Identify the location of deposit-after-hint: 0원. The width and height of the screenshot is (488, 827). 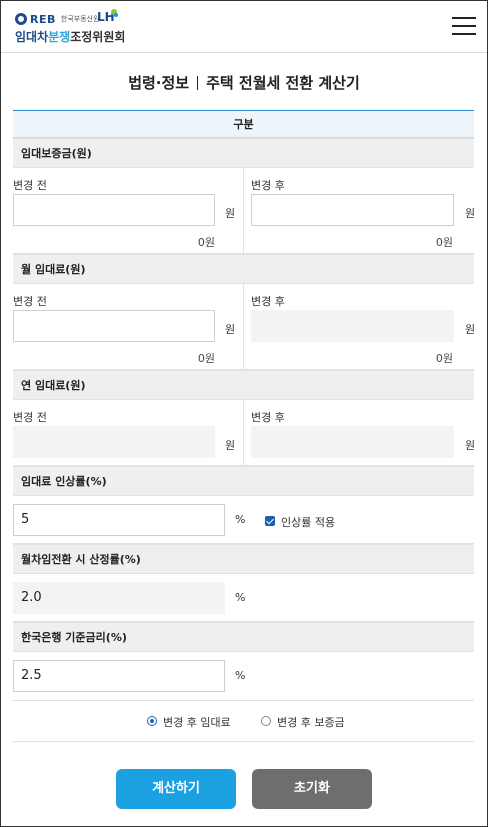
(444, 242).